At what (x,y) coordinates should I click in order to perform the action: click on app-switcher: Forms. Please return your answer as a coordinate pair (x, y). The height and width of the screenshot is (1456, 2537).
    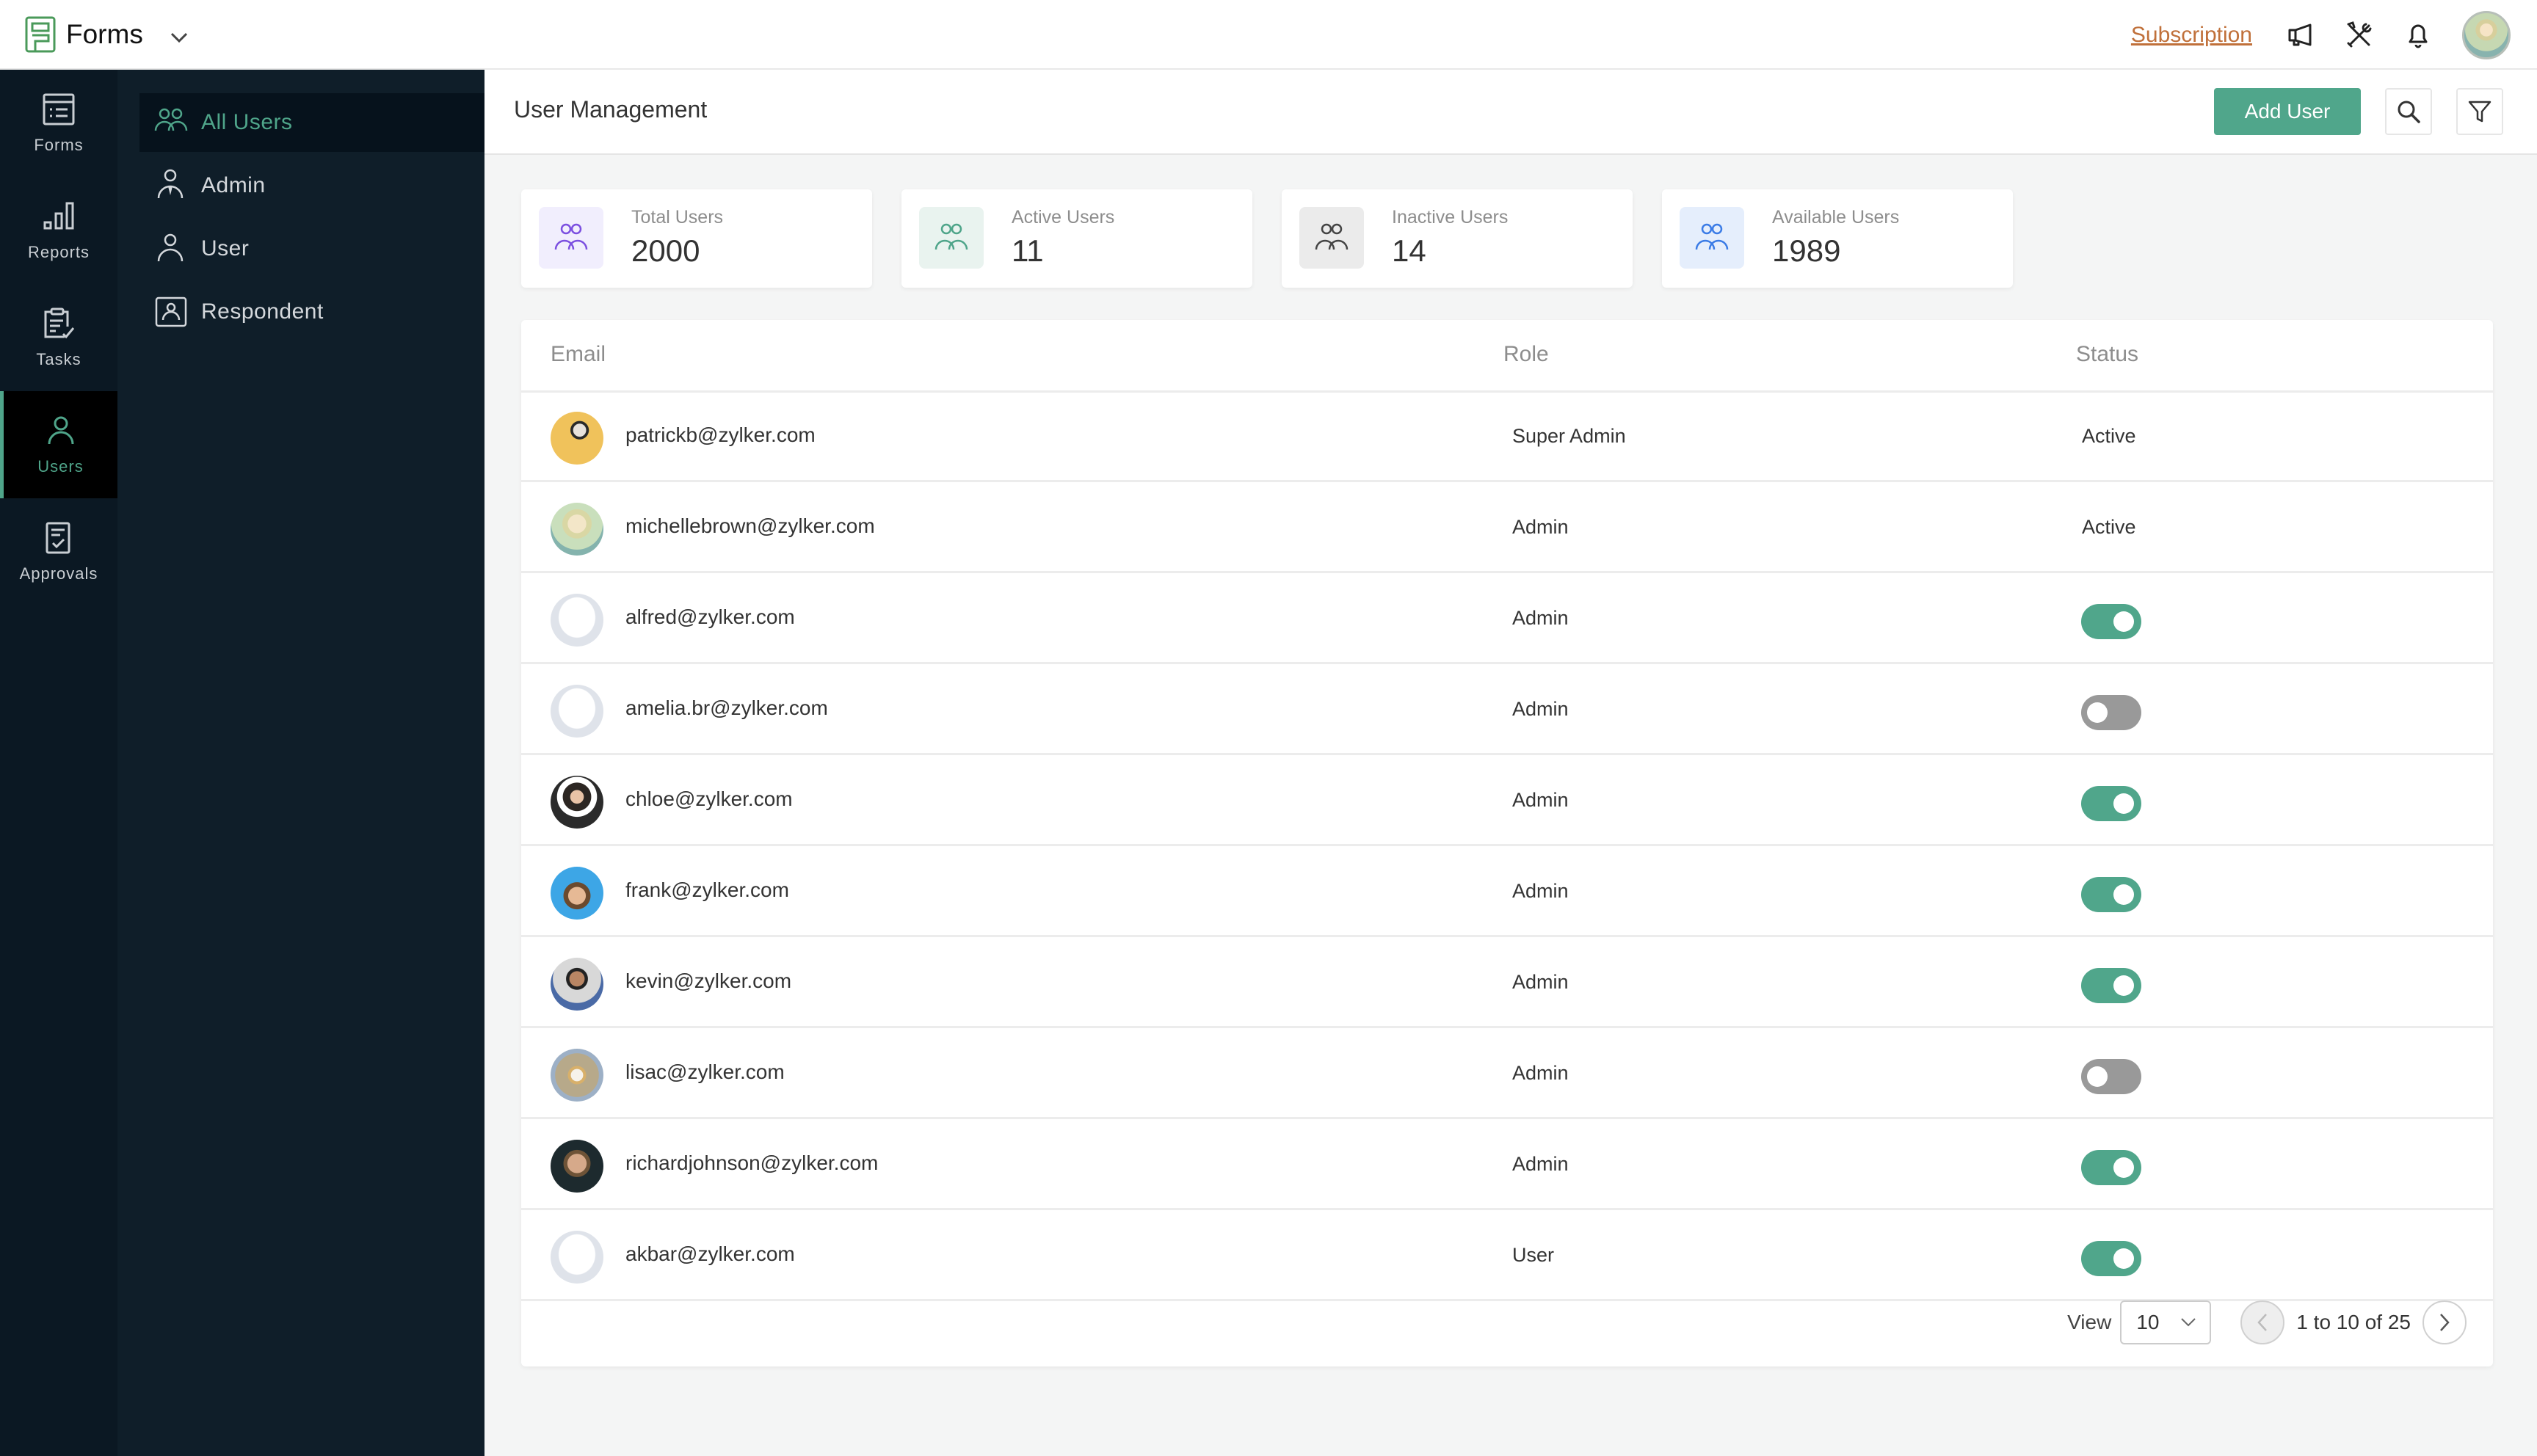
    Looking at the image, I should click on (107, 34).